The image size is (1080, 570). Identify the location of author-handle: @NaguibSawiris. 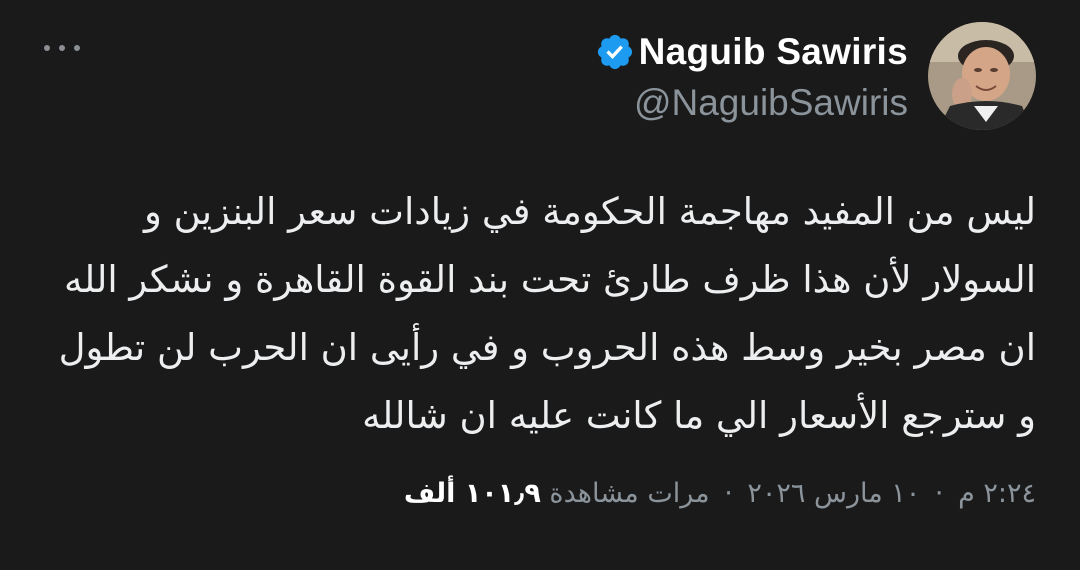
(748, 103).